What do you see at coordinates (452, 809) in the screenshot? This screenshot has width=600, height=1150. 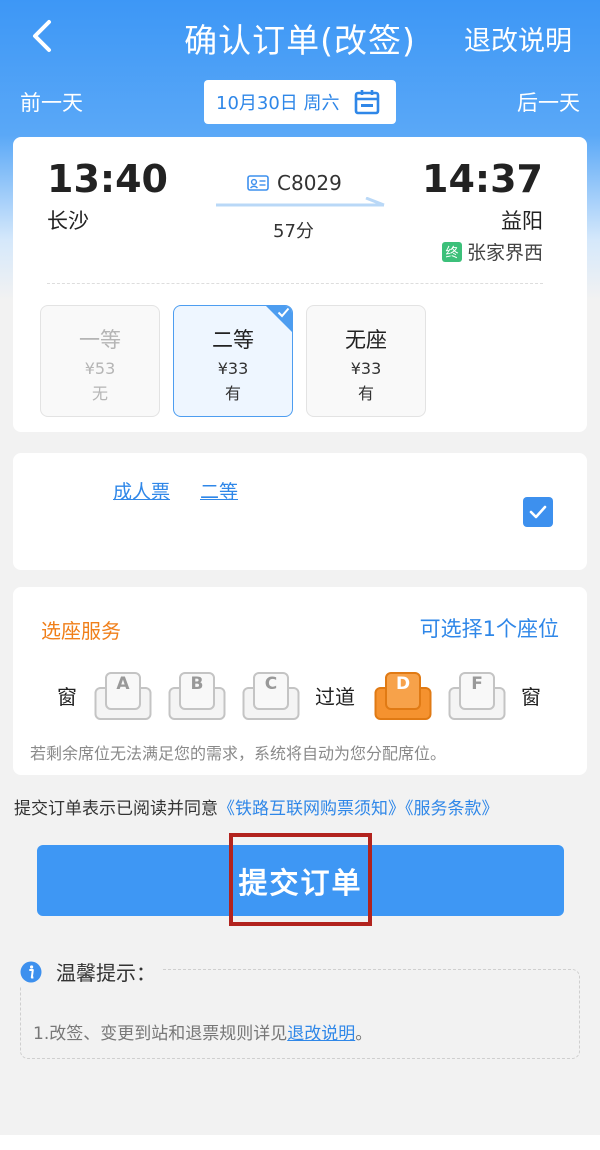 I see `terms-link: 《服务条款》` at bounding box center [452, 809].